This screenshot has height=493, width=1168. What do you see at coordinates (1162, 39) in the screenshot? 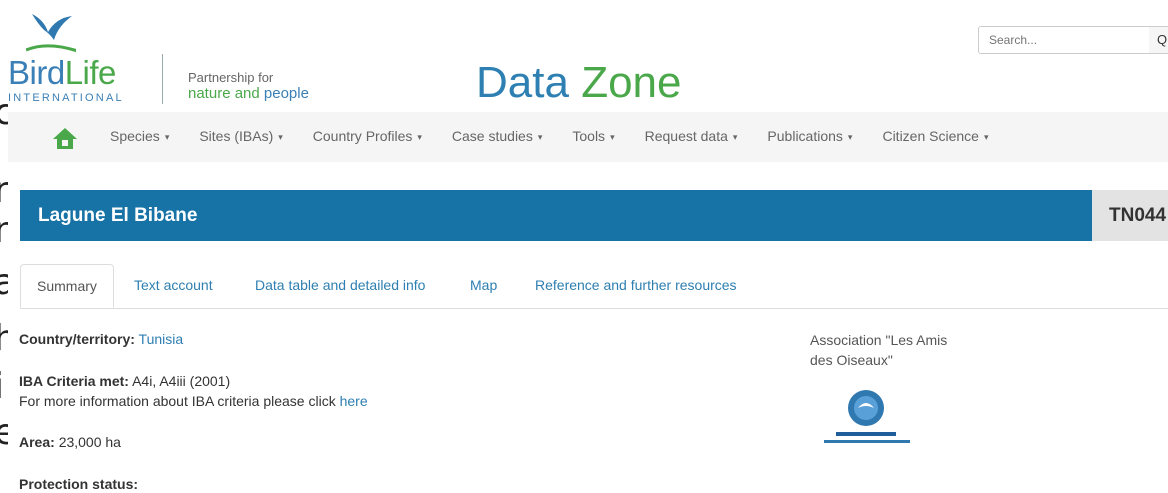
I see `search-icon: Q` at bounding box center [1162, 39].